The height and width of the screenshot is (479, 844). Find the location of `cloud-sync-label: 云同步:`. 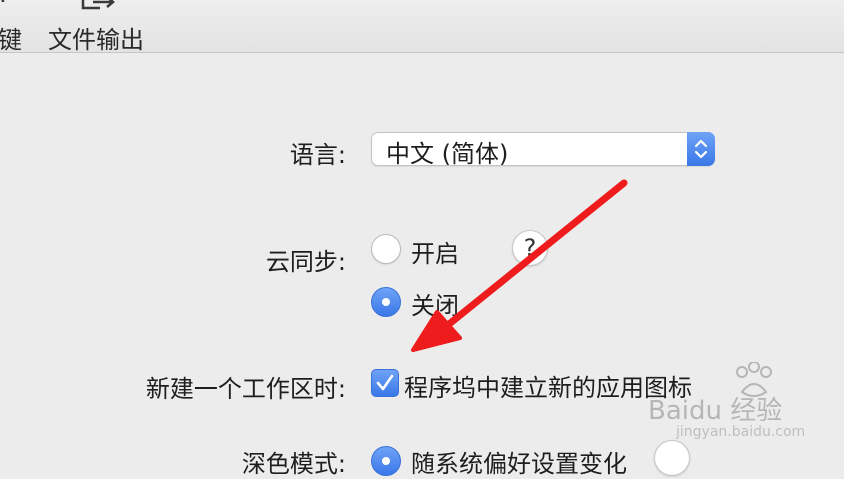

cloud-sync-label: 云同步: is located at coordinates (305, 262).